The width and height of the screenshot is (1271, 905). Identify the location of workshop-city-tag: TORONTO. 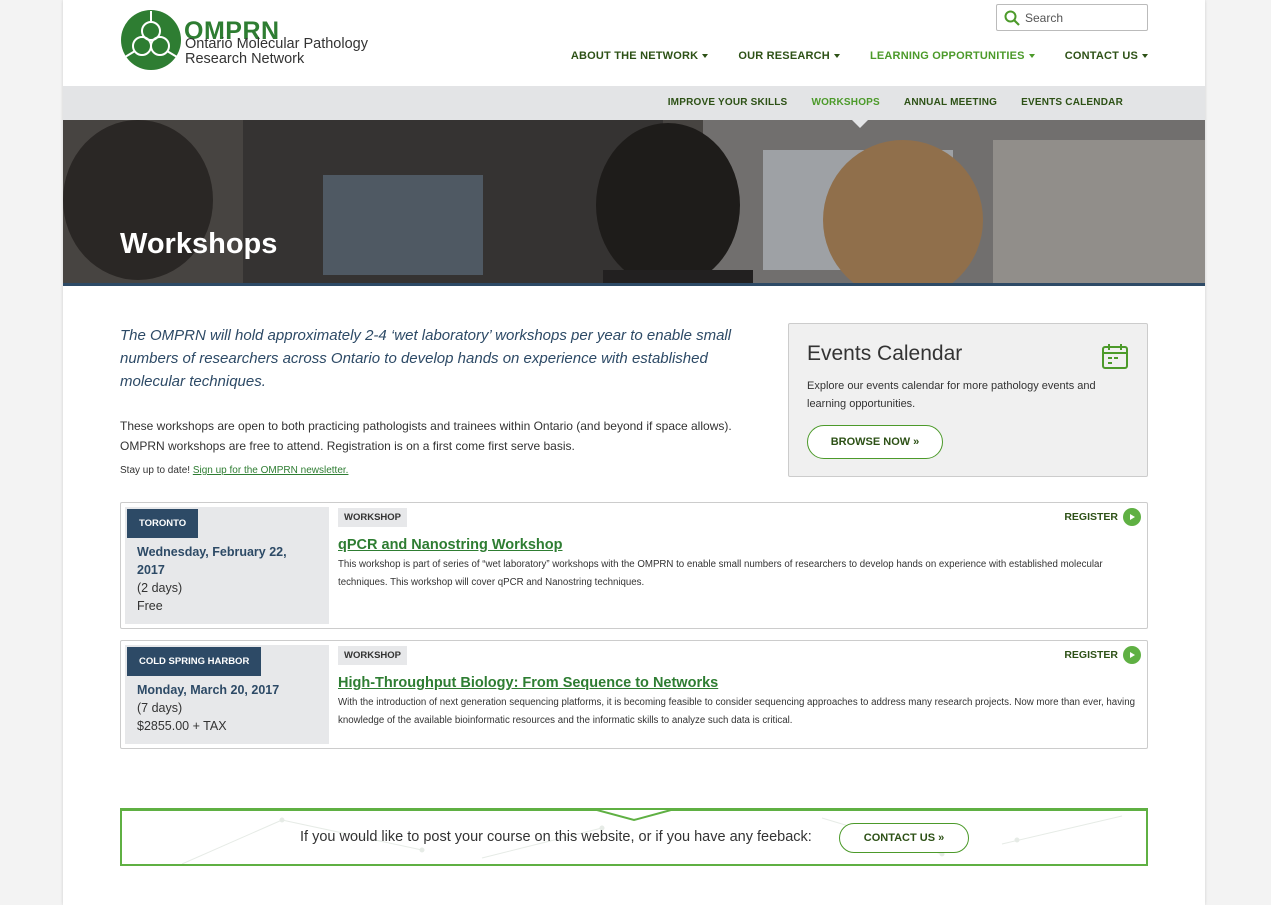
(163, 523).